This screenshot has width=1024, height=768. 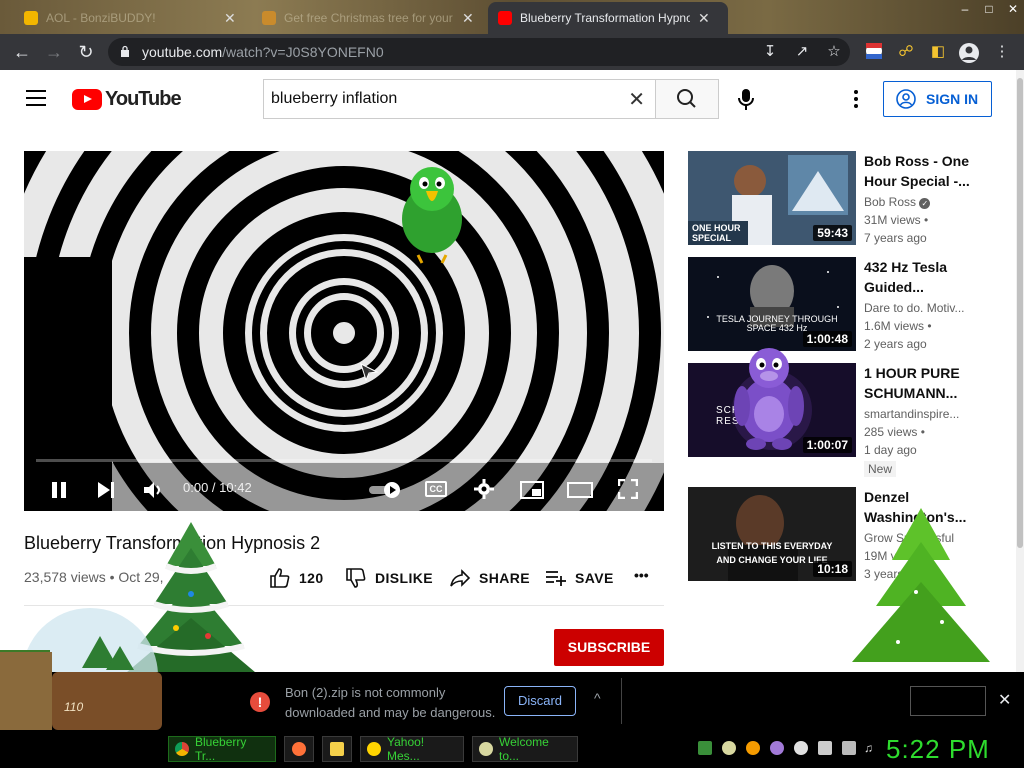 I want to click on clear-search-icon: ✕, so click(x=636, y=99).